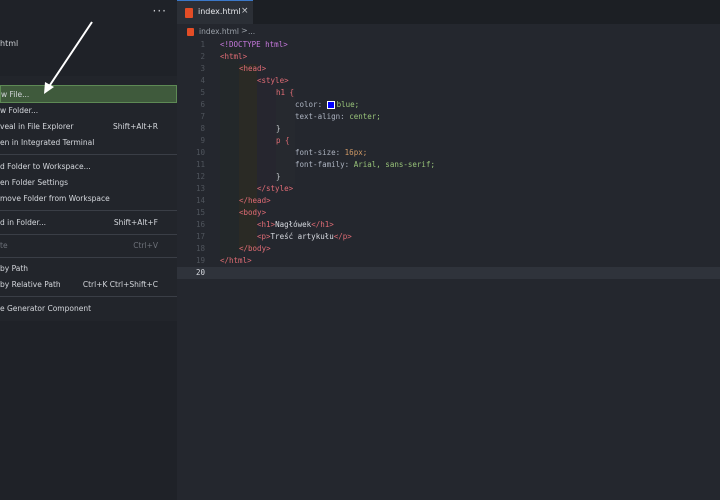 The image size is (720, 500). I want to click on code-text: font-family: Arial, sans-serif;, so click(365, 165).